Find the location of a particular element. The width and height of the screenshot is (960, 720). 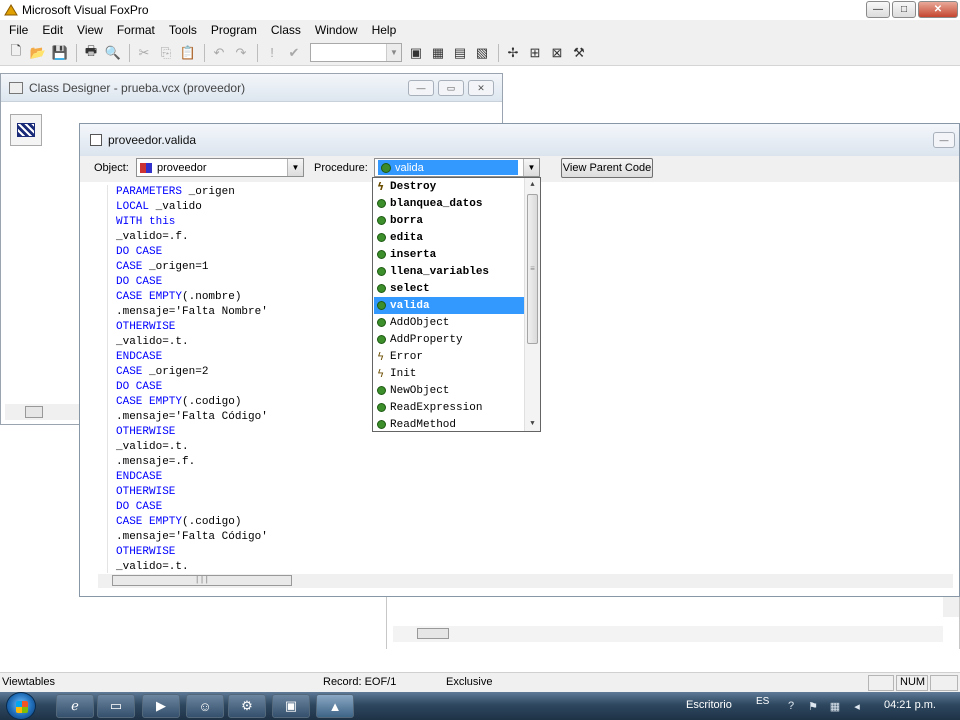

menu-window: Window is located at coordinates (336, 30).